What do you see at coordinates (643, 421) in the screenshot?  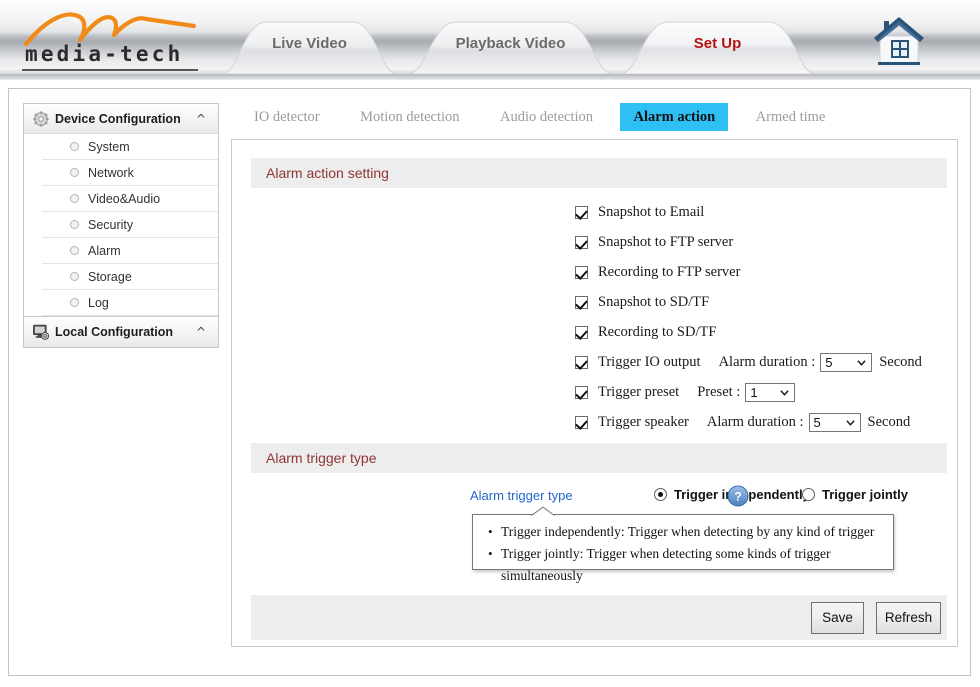 I see `checkbox-label: Trigger speaker` at bounding box center [643, 421].